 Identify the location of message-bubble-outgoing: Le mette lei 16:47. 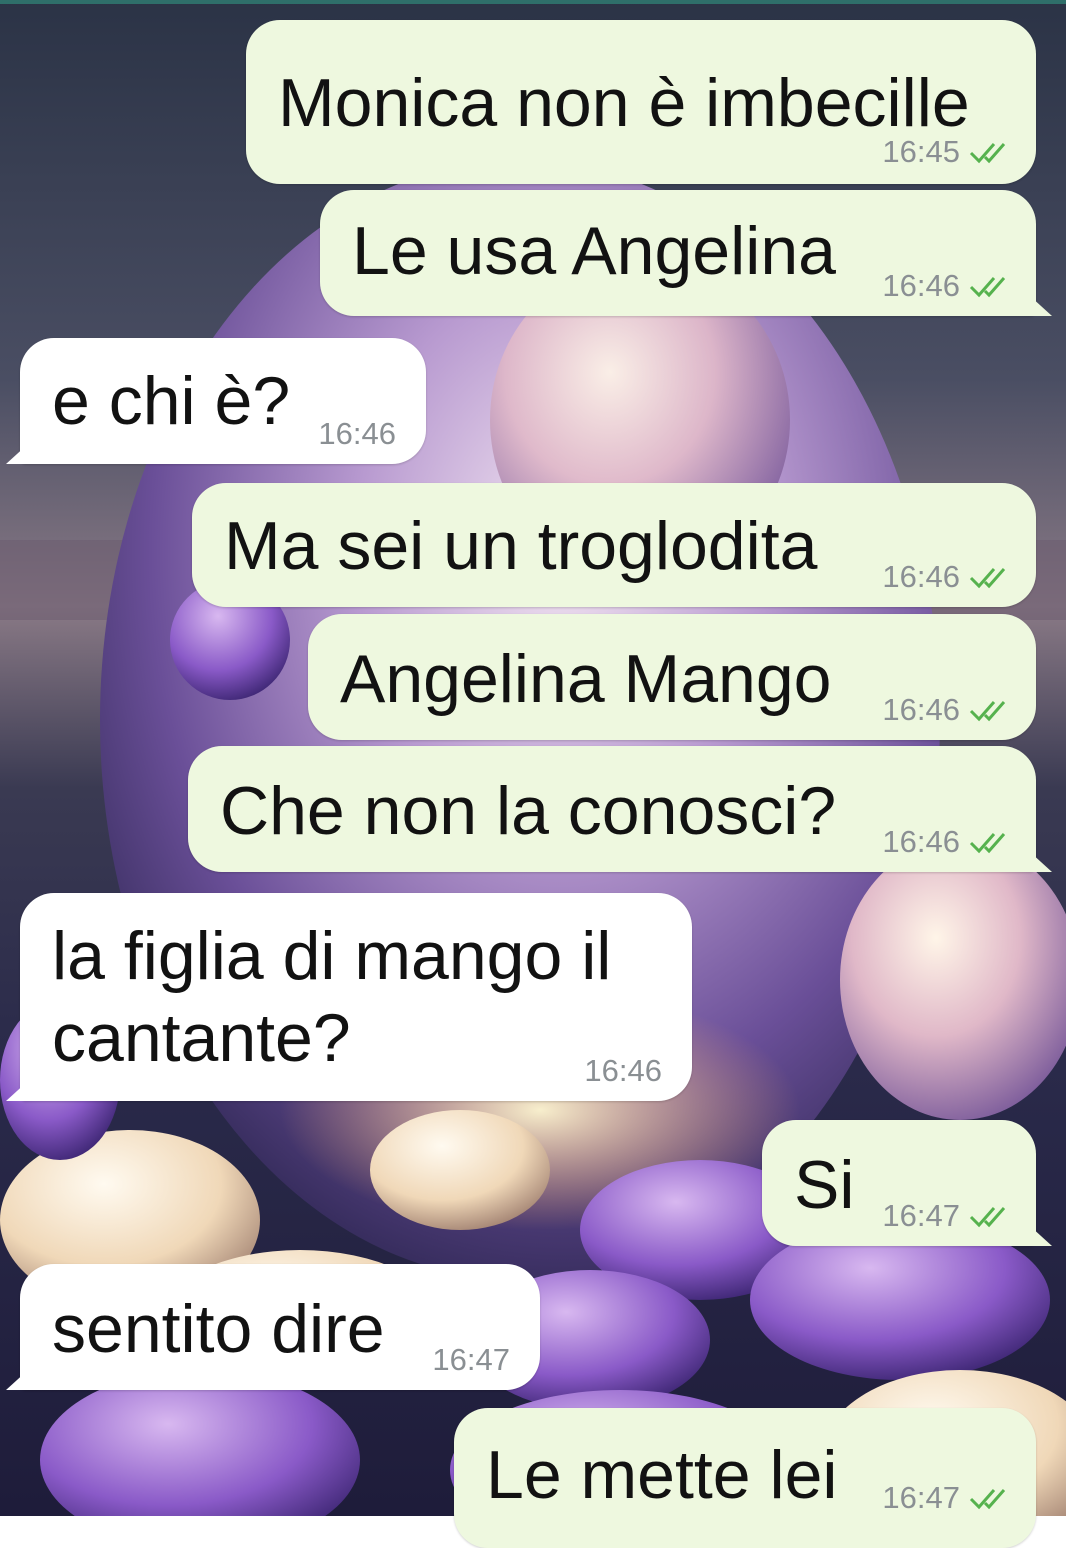
(745, 1478).